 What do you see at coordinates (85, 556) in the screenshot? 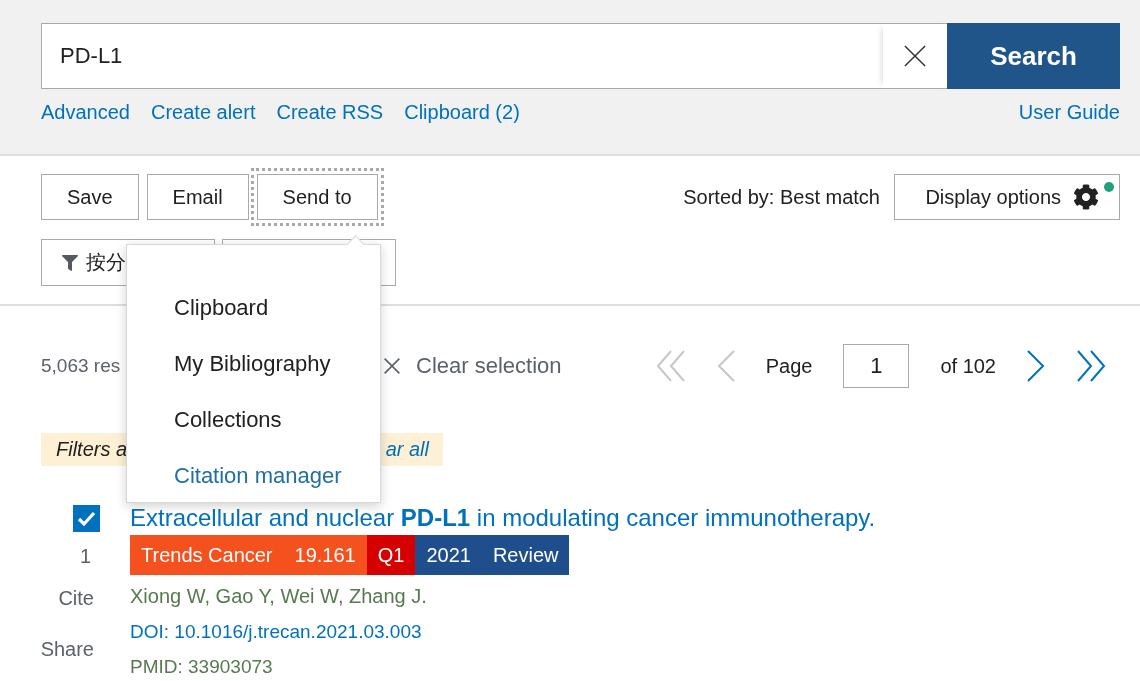
I see `result-number: 1` at bounding box center [85, 556].